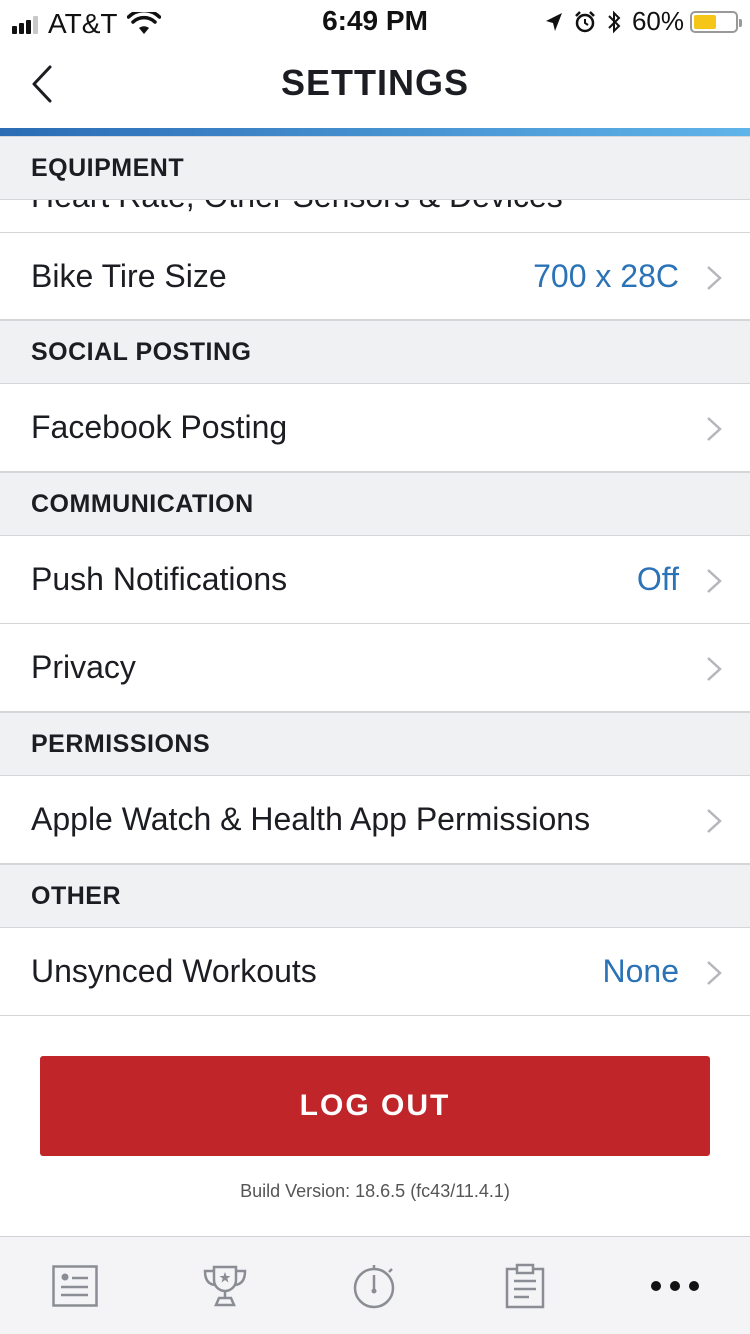 The width and height of the screenshot is (750, 1334). Describe the element at coordinates (375, 972) in the screenshot. I see `list-item-unsynced-workouts: Unsynced Workouts None` at that location.